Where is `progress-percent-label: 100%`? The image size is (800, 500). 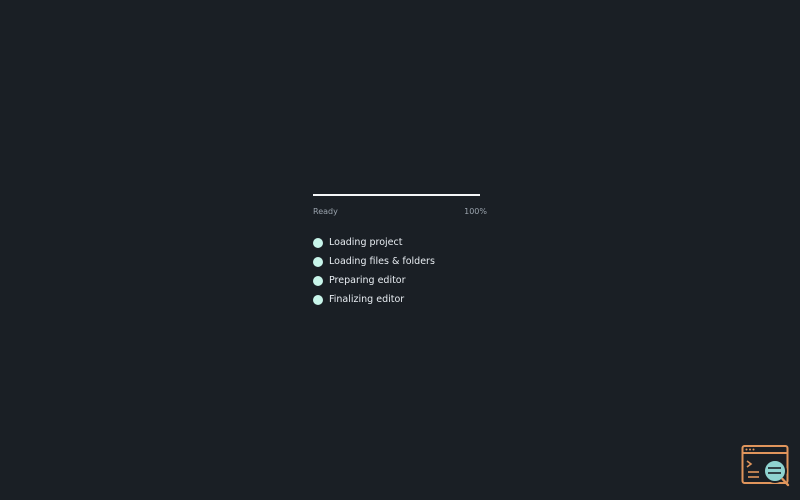
progress-percent-label: 100% is located at coordinates (475, 211).